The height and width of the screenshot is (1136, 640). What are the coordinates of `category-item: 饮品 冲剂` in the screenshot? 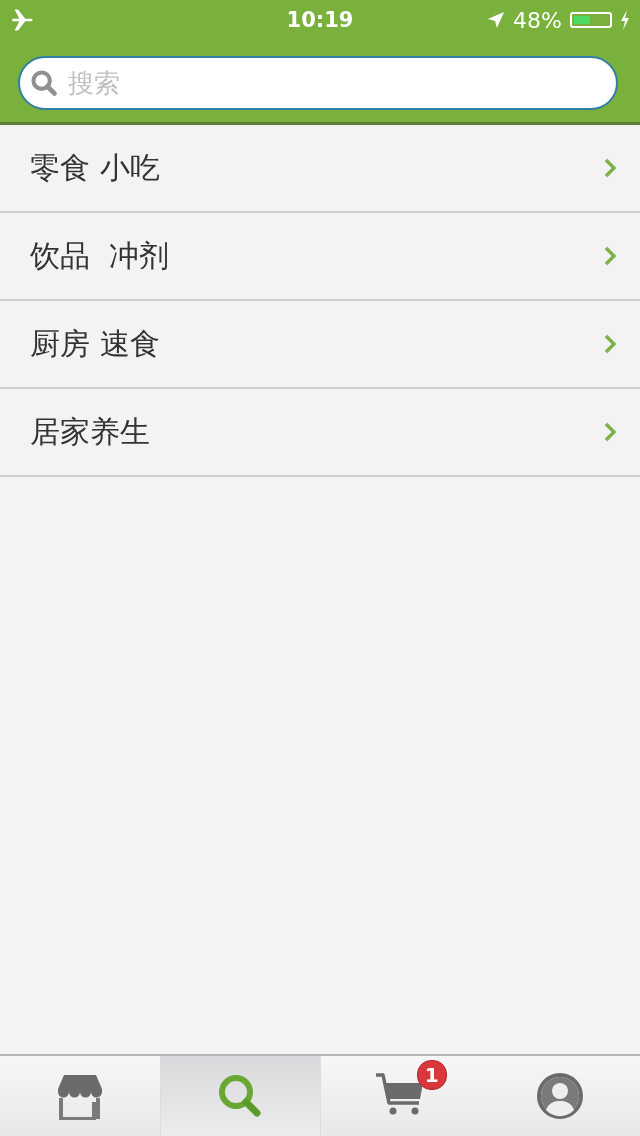 It's located at (320, 257).